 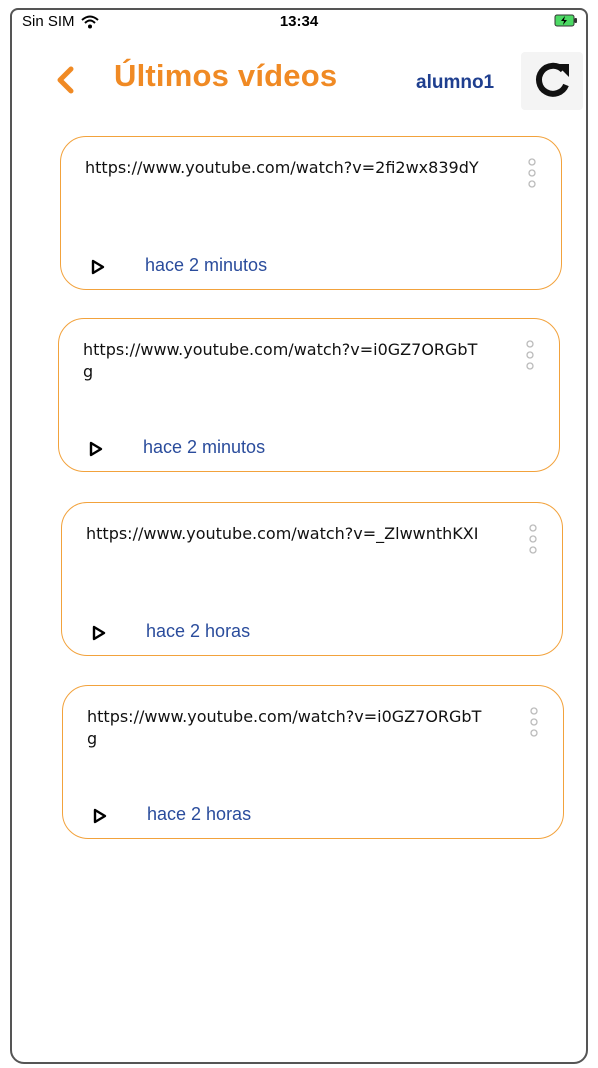 What do you see at coordinates (455, 82) in the screenshot?
I see `user-label: alumno1` at bounding box center [455, 82].